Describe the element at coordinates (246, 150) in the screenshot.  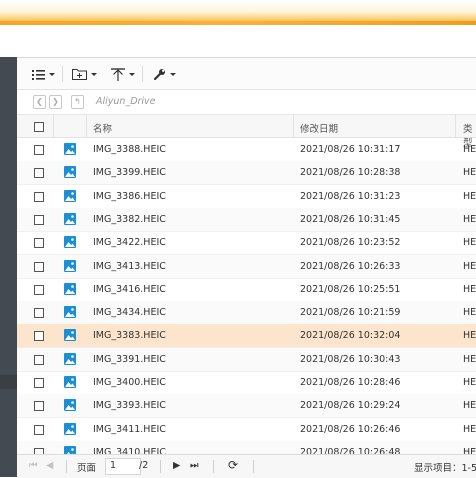
I see `table-row: IMG_3388.HEIC 2021/08/26 10:31:17 HEIC` at that location.